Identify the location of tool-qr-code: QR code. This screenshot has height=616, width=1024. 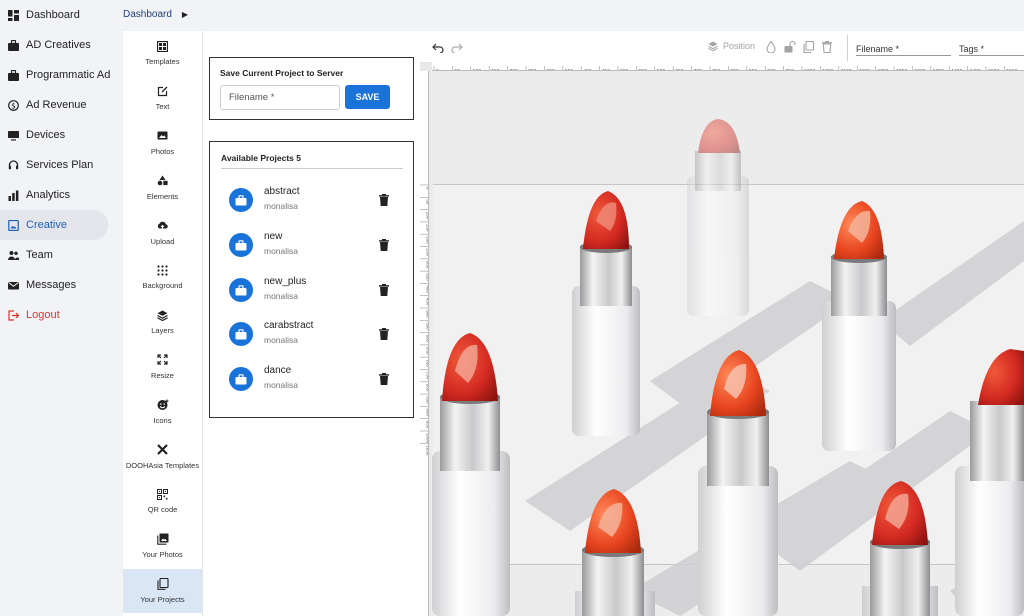
(162, 501).